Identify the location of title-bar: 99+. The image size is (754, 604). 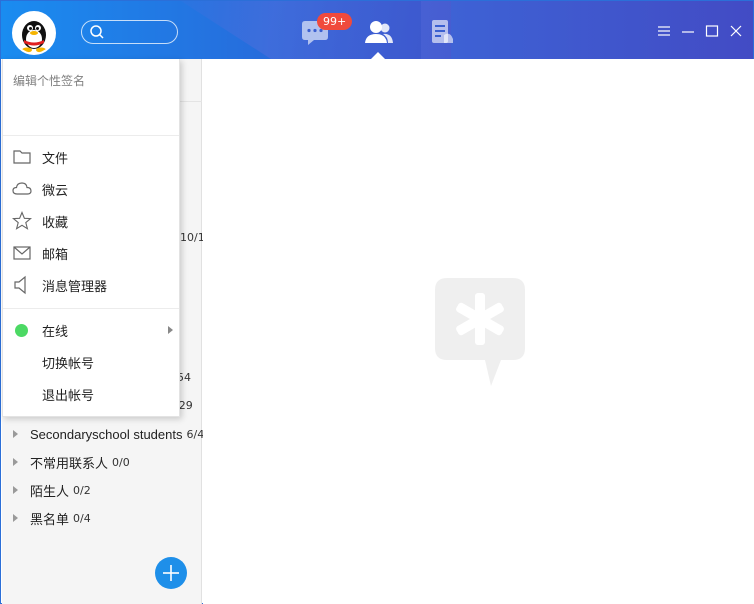
(377, 30).